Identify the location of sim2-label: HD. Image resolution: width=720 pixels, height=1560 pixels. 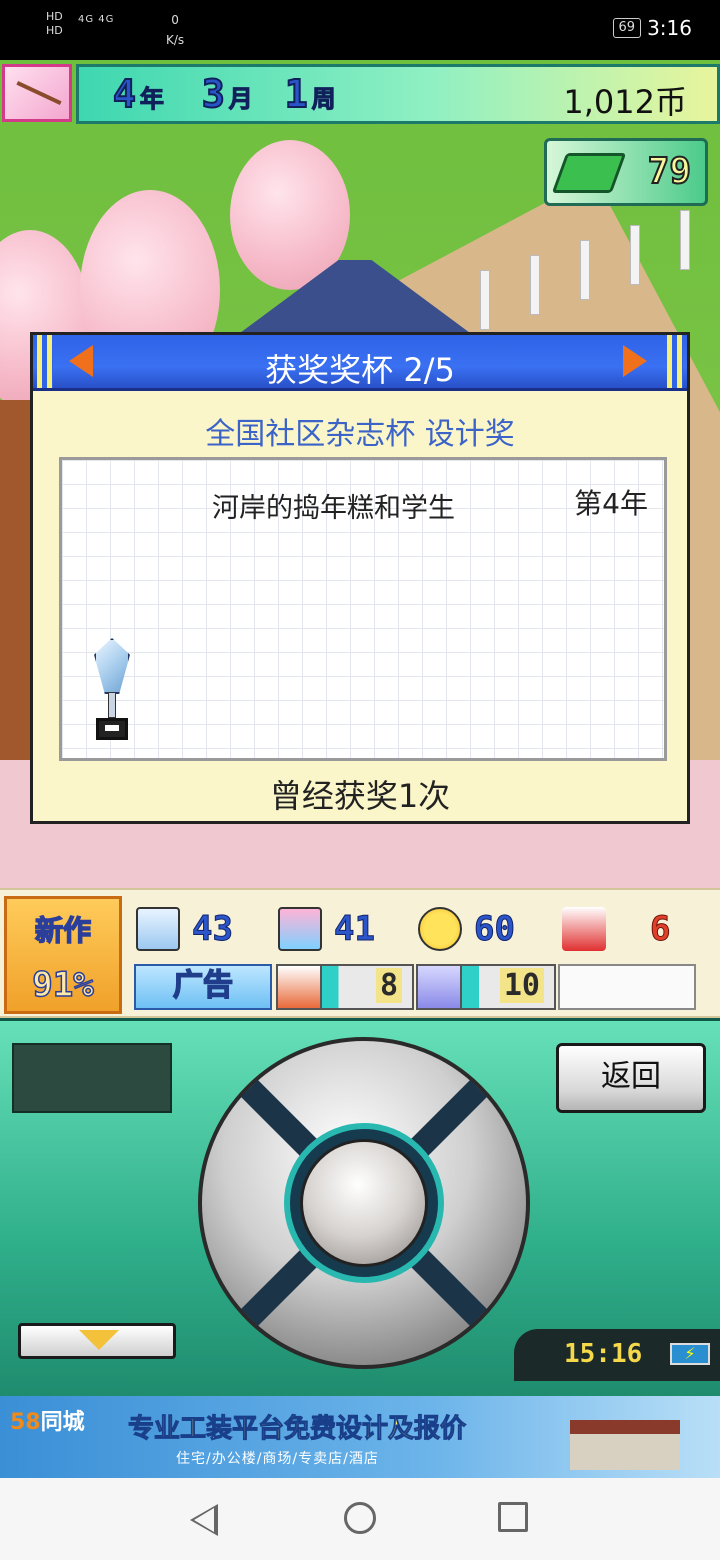
(54, 30).